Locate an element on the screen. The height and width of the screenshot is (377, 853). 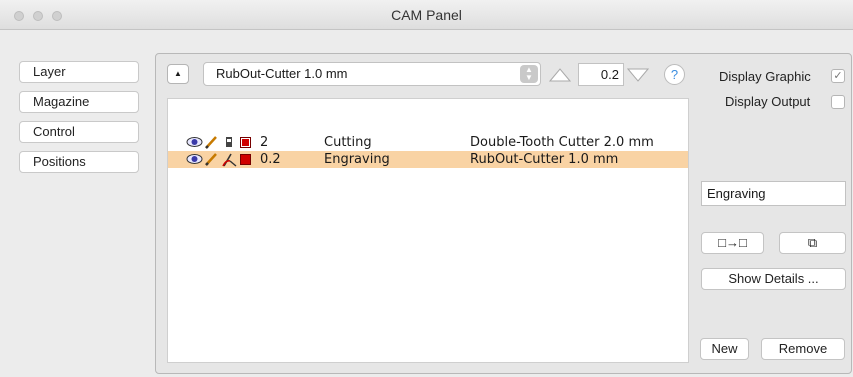
layer-tool: RubOut-Cutter 1.0 mm is located at coordinates (544, 159).